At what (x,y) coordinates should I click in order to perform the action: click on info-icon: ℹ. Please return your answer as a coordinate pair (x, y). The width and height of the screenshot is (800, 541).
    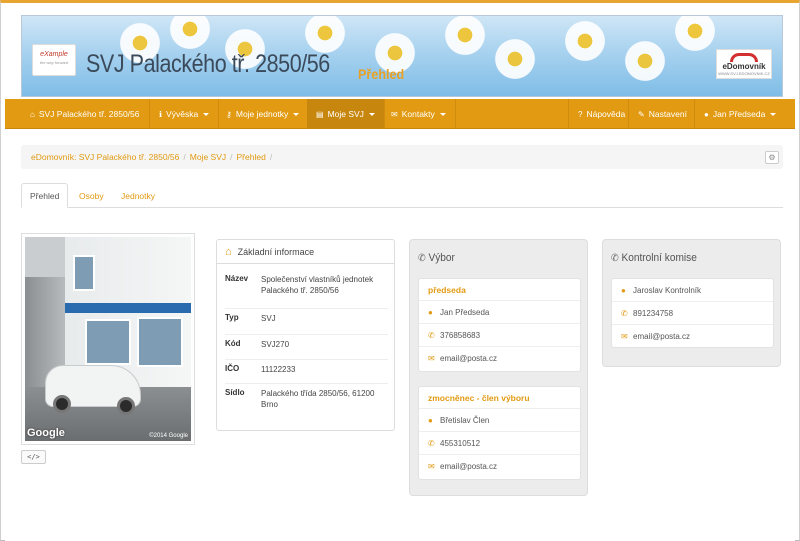
    Looking at the image, I should click on (161, 114).